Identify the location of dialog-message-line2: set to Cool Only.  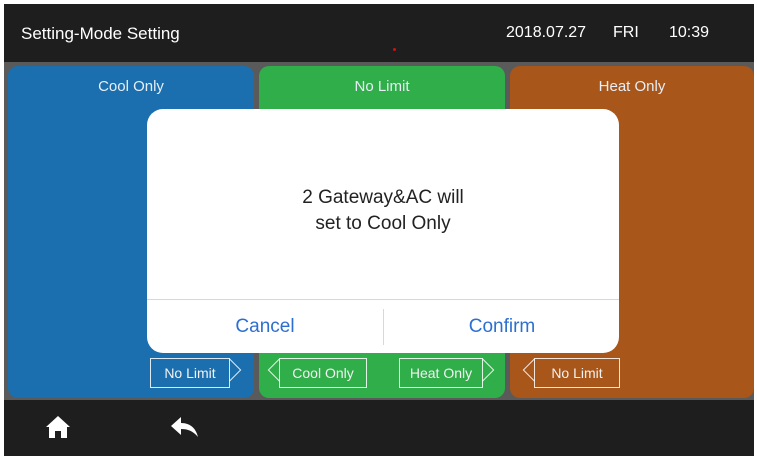
(383, 223).